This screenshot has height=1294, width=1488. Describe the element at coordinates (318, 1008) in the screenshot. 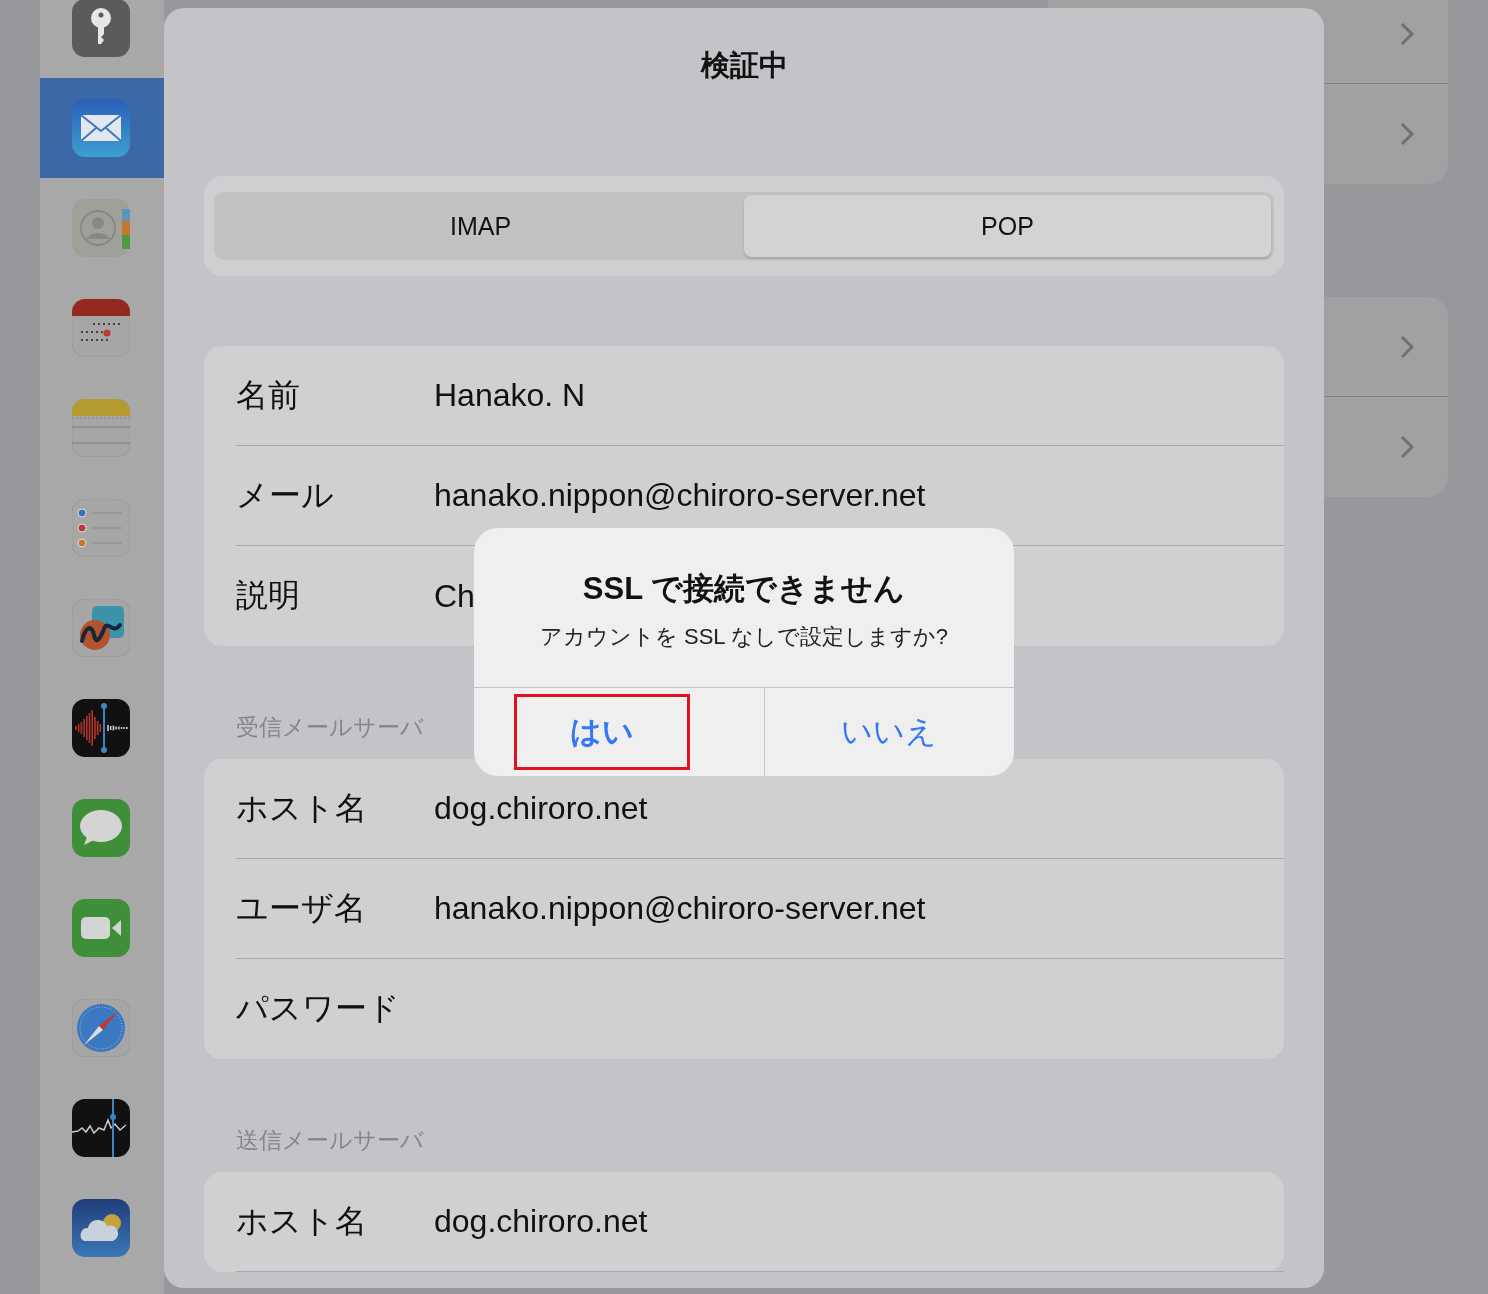

I see `field-label: パスワード` at that location.